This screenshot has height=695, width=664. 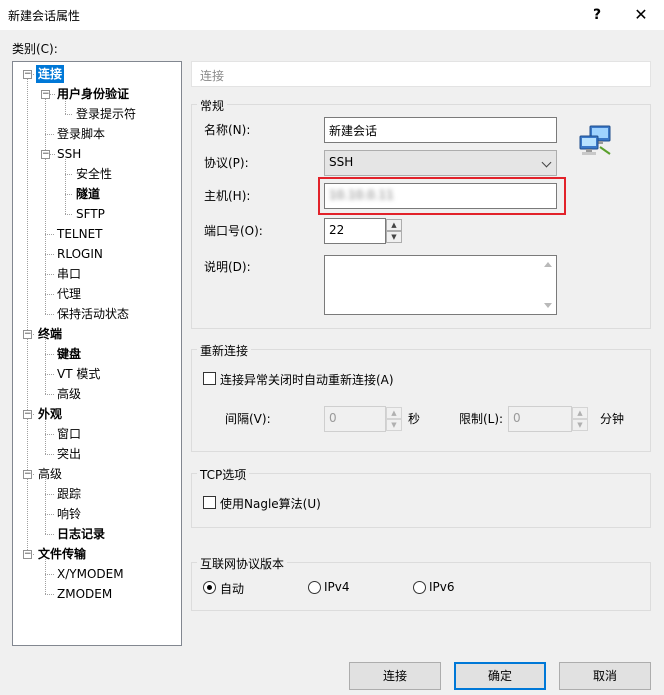 What do you see at coordinates (233, 231) in the screenshot?
I see `port-label: 端口号(O):` at bounding box center [233, 231].